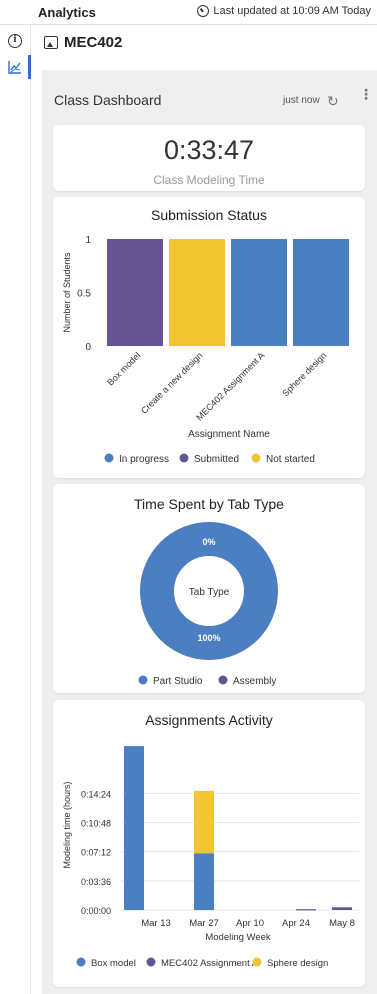  I want to click on x-tick-label: MEC402 Assignment A, so click(230, 386).